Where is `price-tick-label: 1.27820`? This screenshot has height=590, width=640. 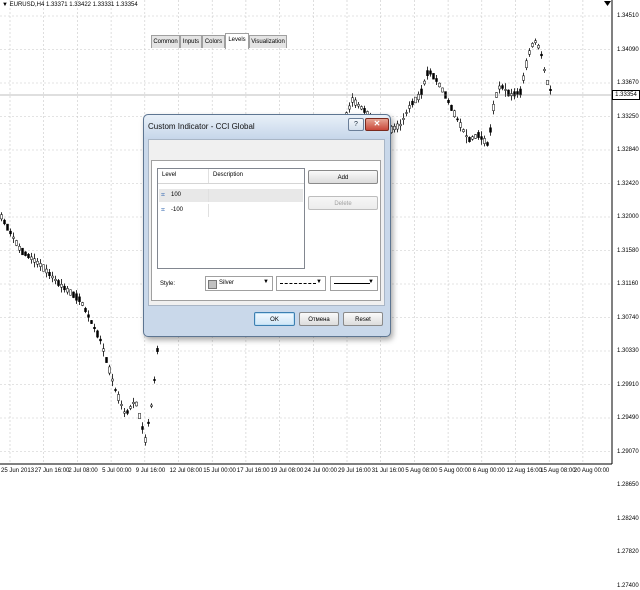
price-tick-label: 1.27820 is located at coordinates (628, 552).